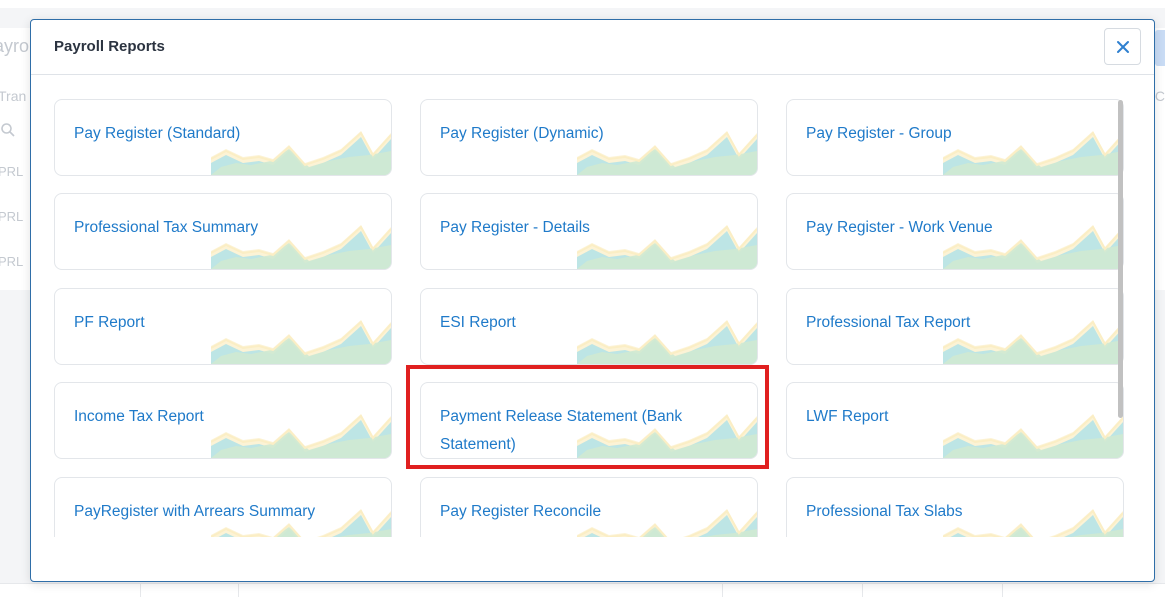 This screenshot has width=1165, height=597. What do you see at coordinates (582, 4) in the screenshot?
I see `background-topbar` at bounding box center [582, 4].